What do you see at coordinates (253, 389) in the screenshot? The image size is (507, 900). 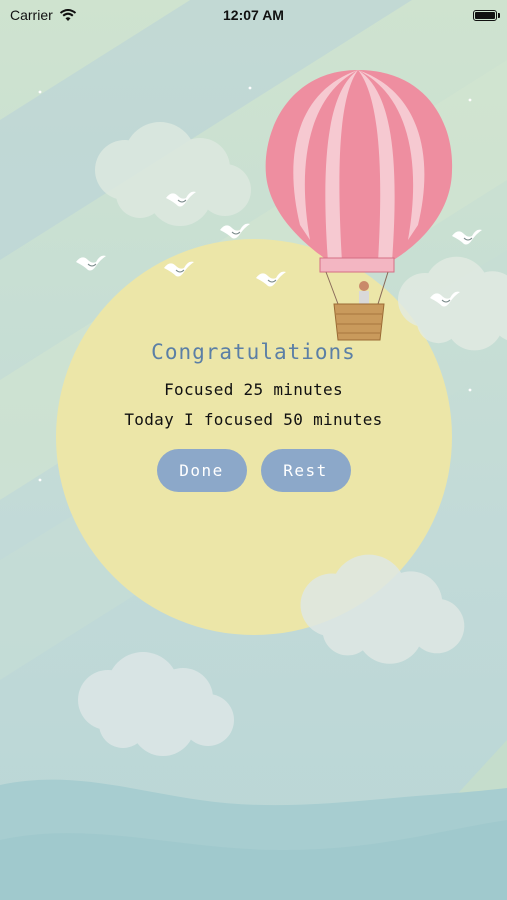 I see `focused-duration-text: Focused 25 minutes` at bounding box center [253, 389].